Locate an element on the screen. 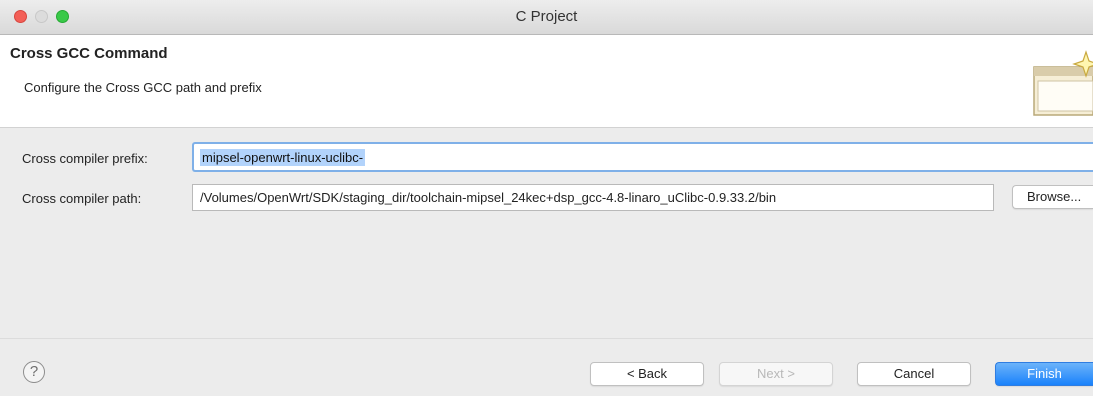 This screenshot has height=396, width=1093. prefix-input-value: mipsel-openwrt-linux-uclibc- is located at coordinates (283, 157).